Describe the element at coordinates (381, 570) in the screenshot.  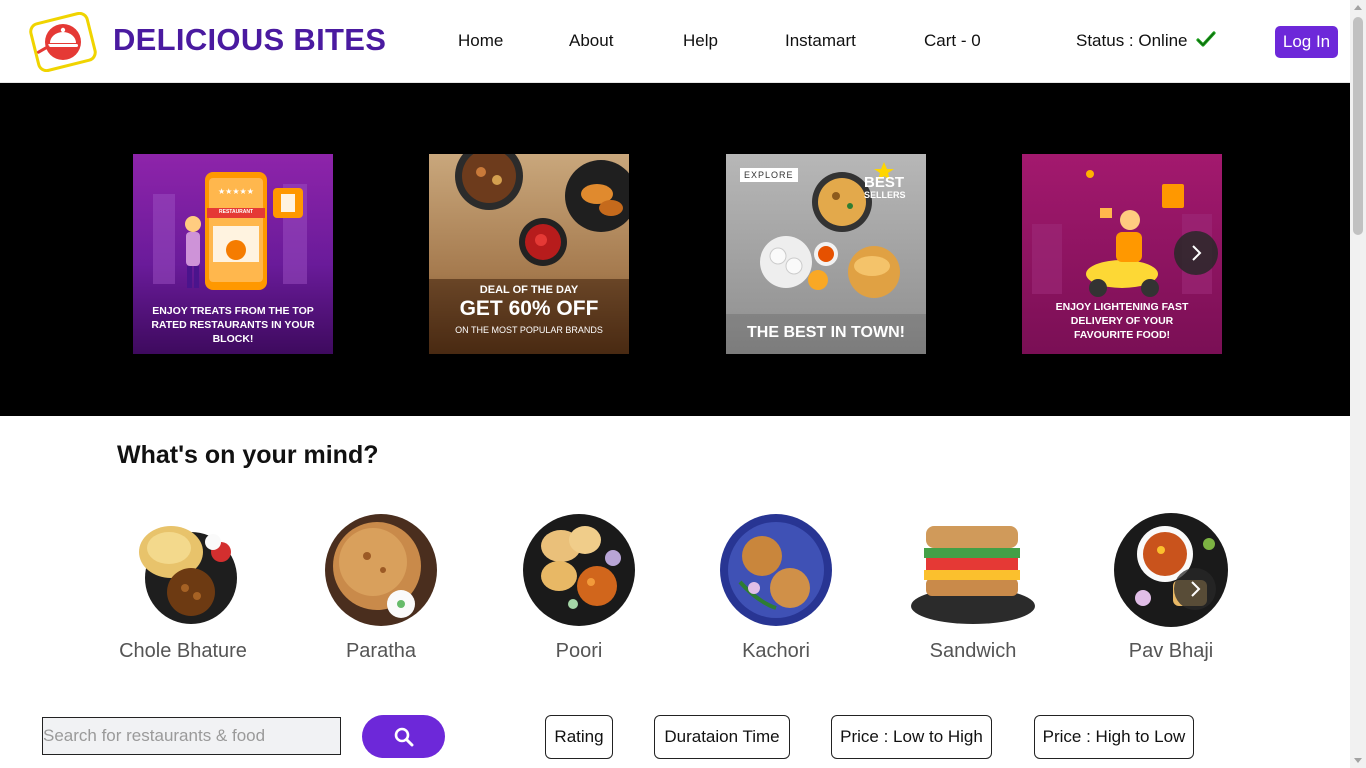
I see `paratha-image` at that location.